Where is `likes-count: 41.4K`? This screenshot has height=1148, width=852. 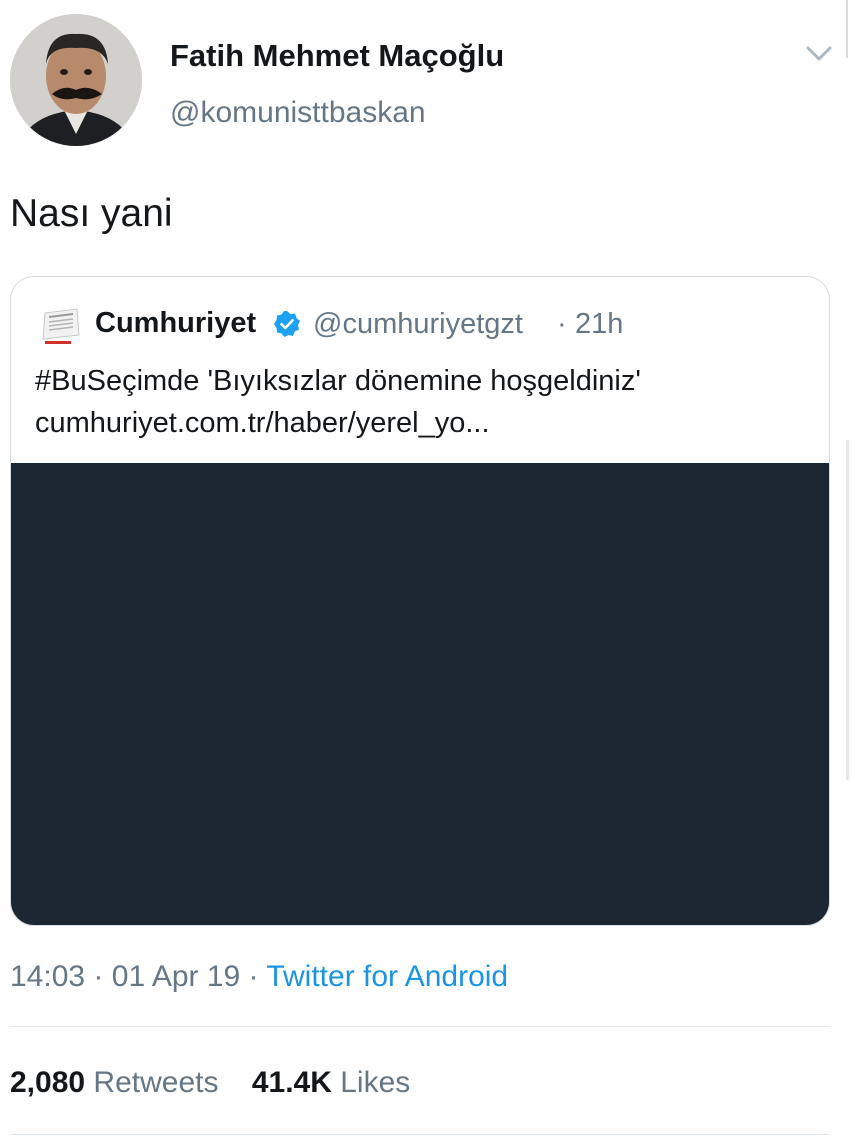
likes-count: 41.4K is located at coordinates (291, 1082).